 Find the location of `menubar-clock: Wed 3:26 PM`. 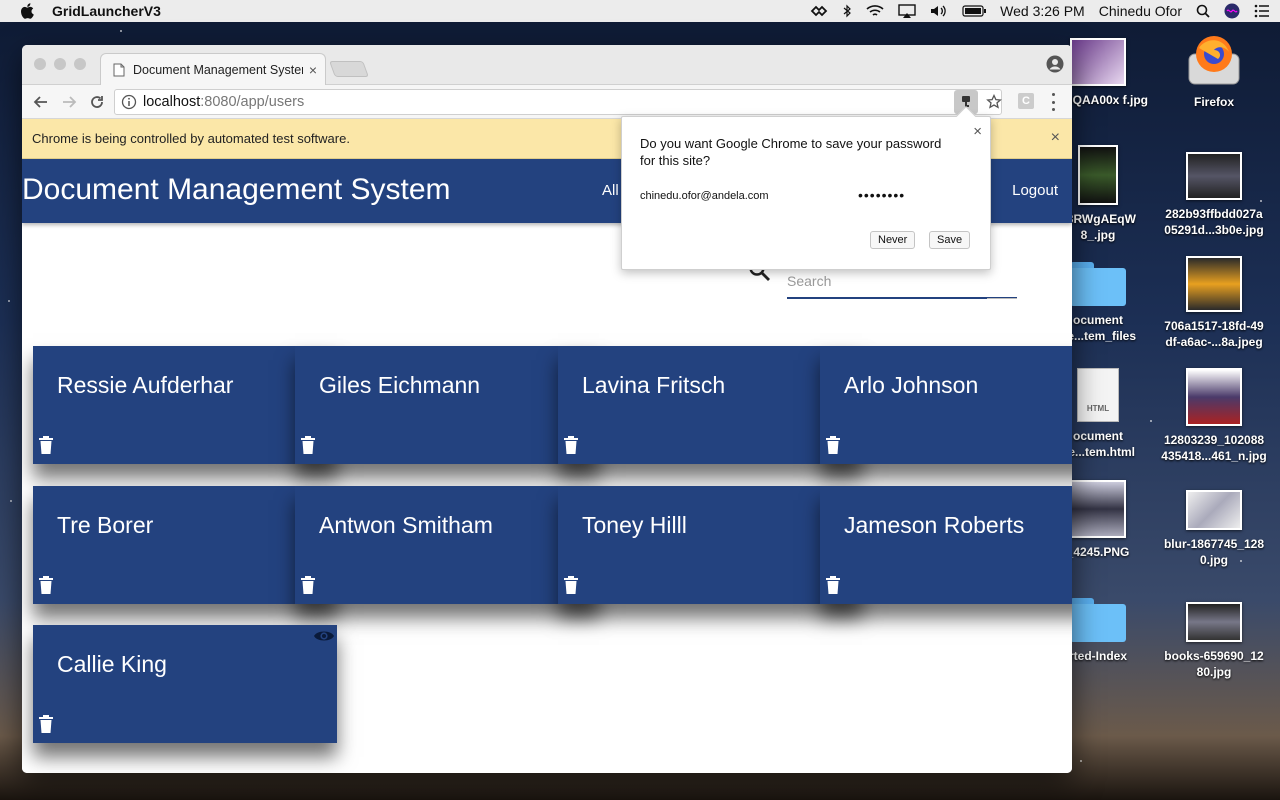

menubar-clock: Wed 3:26 PM is located at coordinates (1042, 11).